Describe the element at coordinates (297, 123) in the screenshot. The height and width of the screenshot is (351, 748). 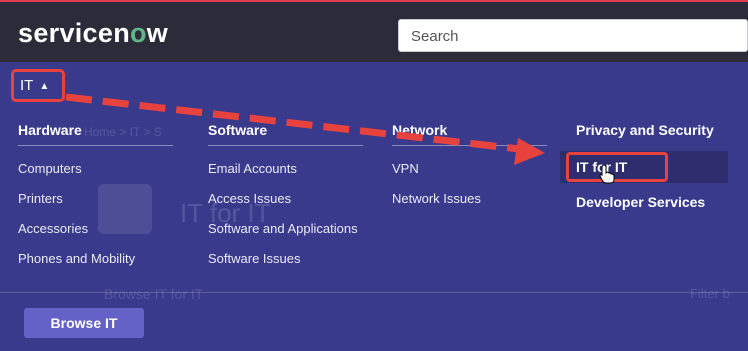
I see `arrow-line` at that location.